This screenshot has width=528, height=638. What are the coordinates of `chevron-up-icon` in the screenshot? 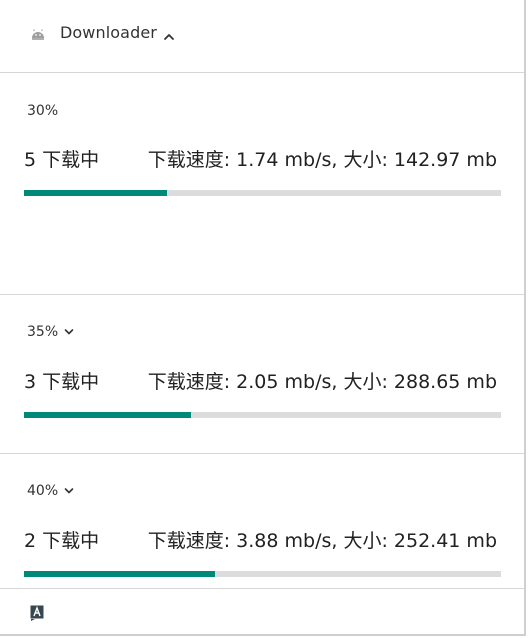 It's located at (169, 33).